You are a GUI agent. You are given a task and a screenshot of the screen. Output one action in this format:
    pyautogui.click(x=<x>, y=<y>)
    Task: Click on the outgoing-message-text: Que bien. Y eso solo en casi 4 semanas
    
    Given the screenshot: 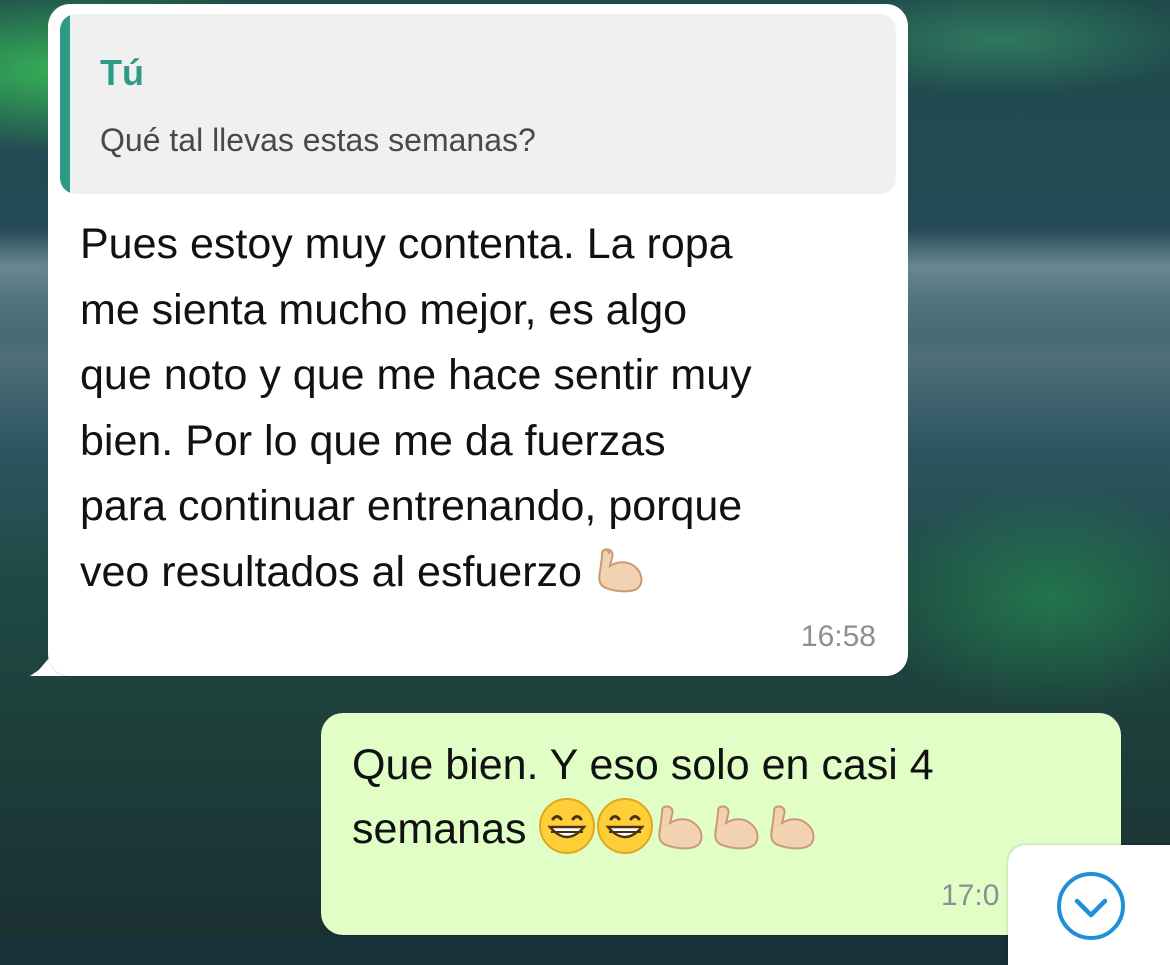 What is the action you would take?
    pyautogui.click(x=643, y=797)
    